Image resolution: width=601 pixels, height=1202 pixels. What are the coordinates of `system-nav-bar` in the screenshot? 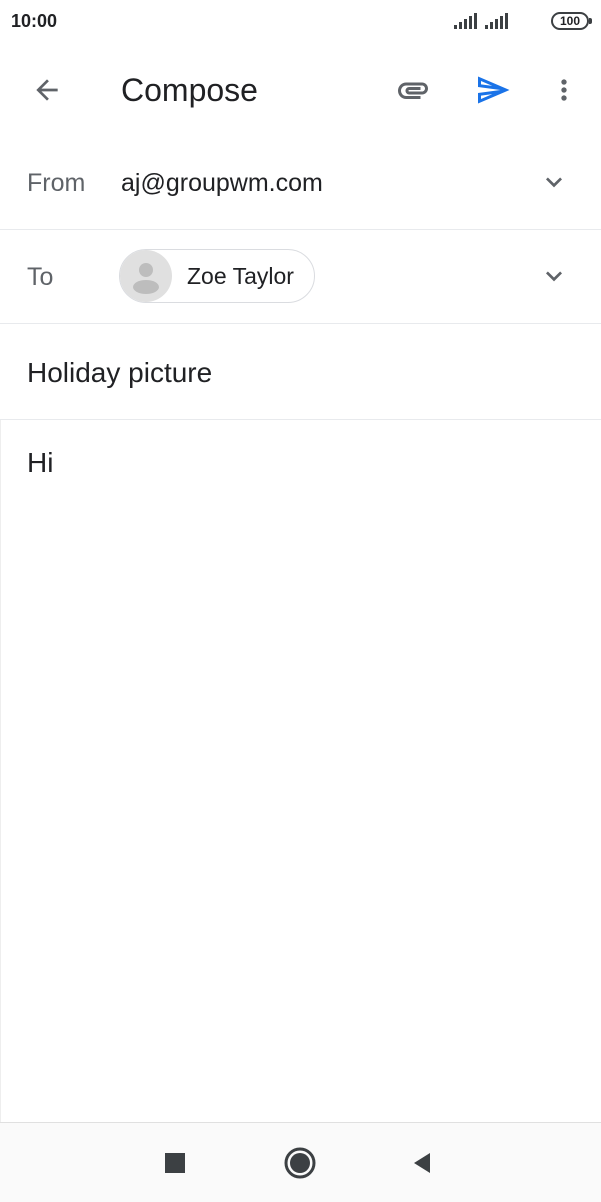 It's located at (300, 1162).